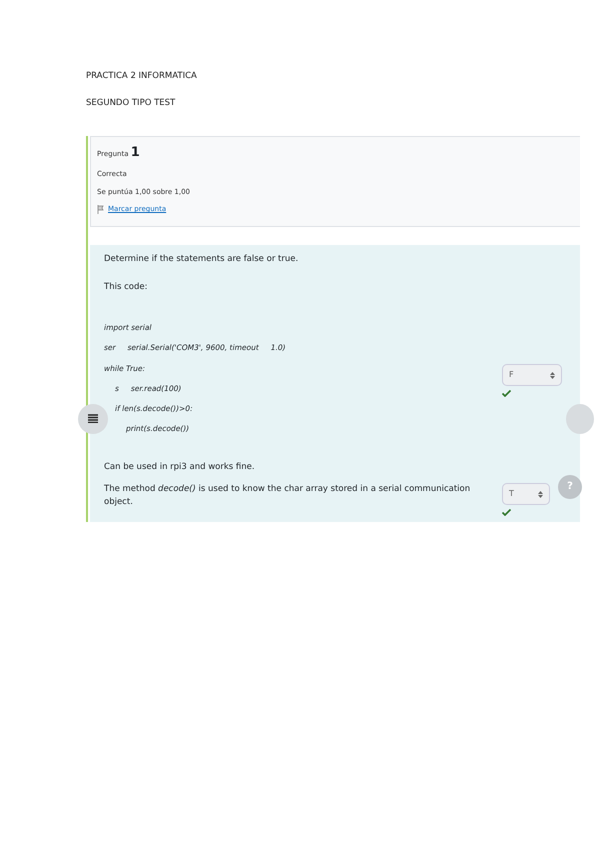 The image size is (599, 848). Describe the element at coordinates (126, 287) in the screenshot. I see `code-intro: This code:` at that location.